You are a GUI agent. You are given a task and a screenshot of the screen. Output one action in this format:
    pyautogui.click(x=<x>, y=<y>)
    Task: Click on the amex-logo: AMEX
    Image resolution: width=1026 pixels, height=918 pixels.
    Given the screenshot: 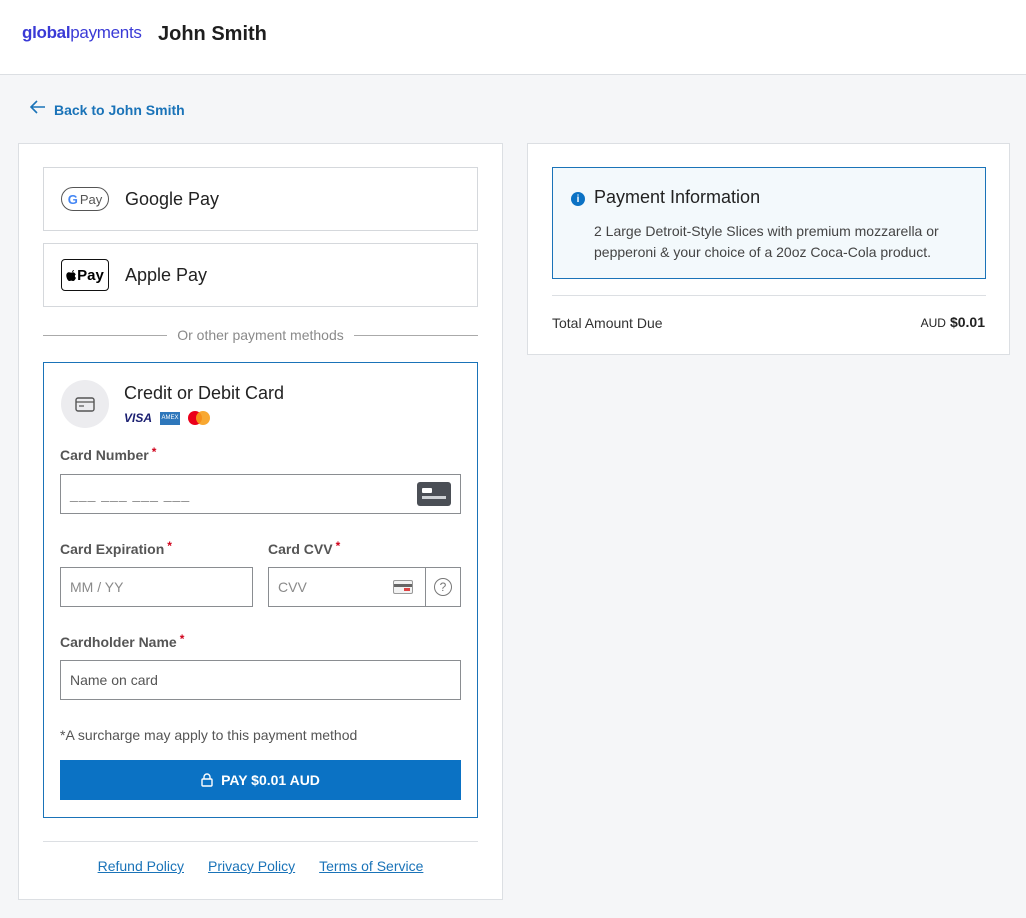 What is the action you would take?
    pyautogui.click(x=170, y=418)
    